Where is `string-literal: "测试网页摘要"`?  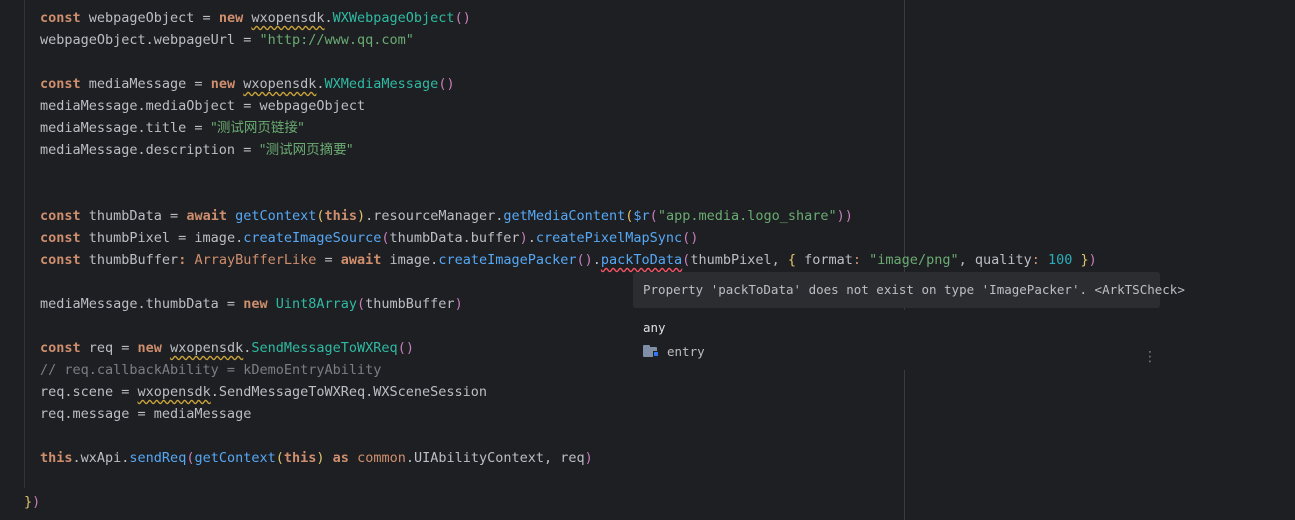 string-literal: "测试网页摘要" is located at coordinates (306, 150).